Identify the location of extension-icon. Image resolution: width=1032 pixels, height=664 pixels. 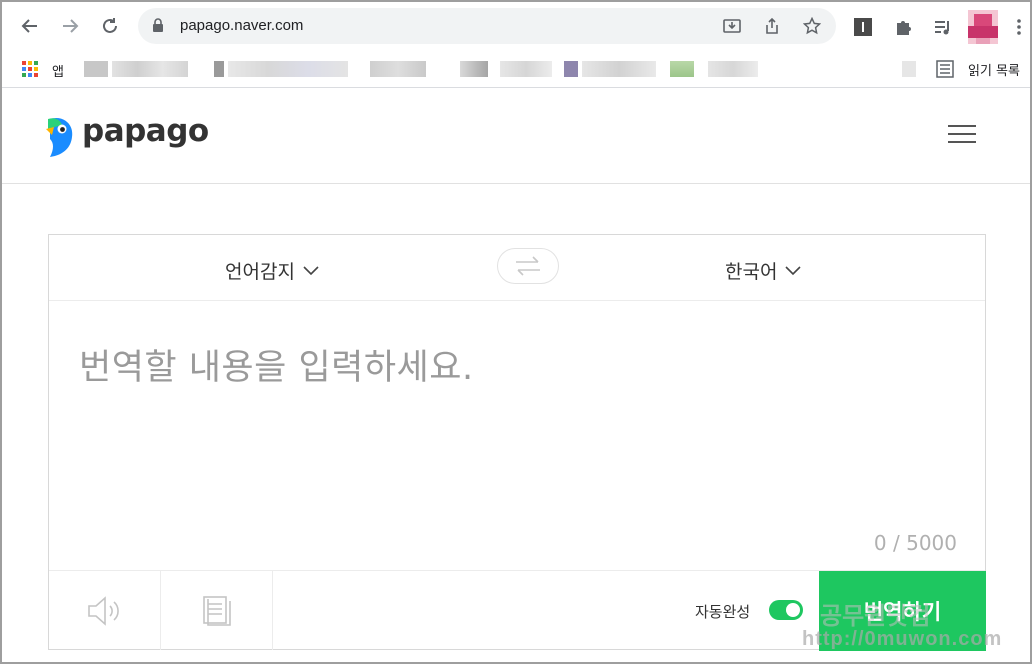
(863, 27).